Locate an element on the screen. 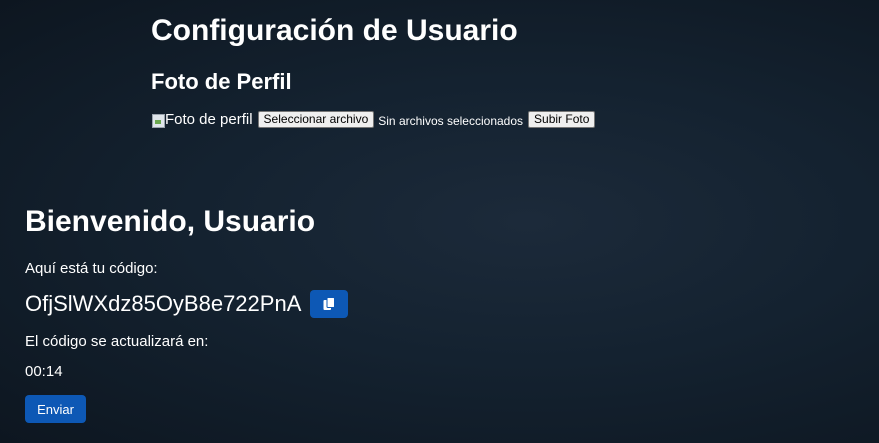  page-title: Configuración de Usuario is located at coordinates (334, 30).